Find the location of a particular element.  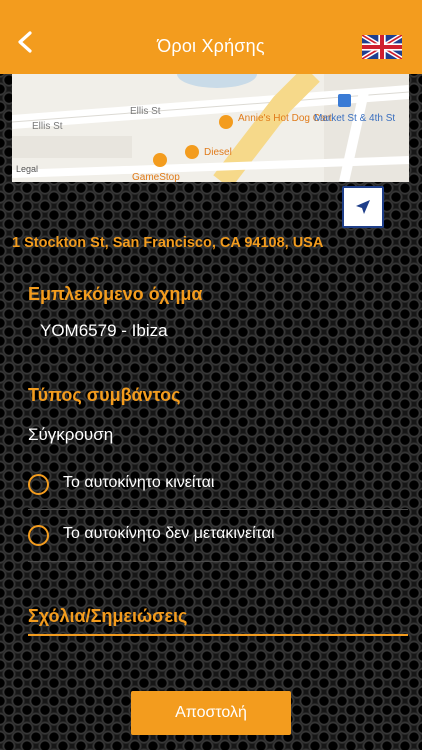

radio-label: Το αυτοκίνητο δεν μετακινείται is located at coordinates (169, 533).